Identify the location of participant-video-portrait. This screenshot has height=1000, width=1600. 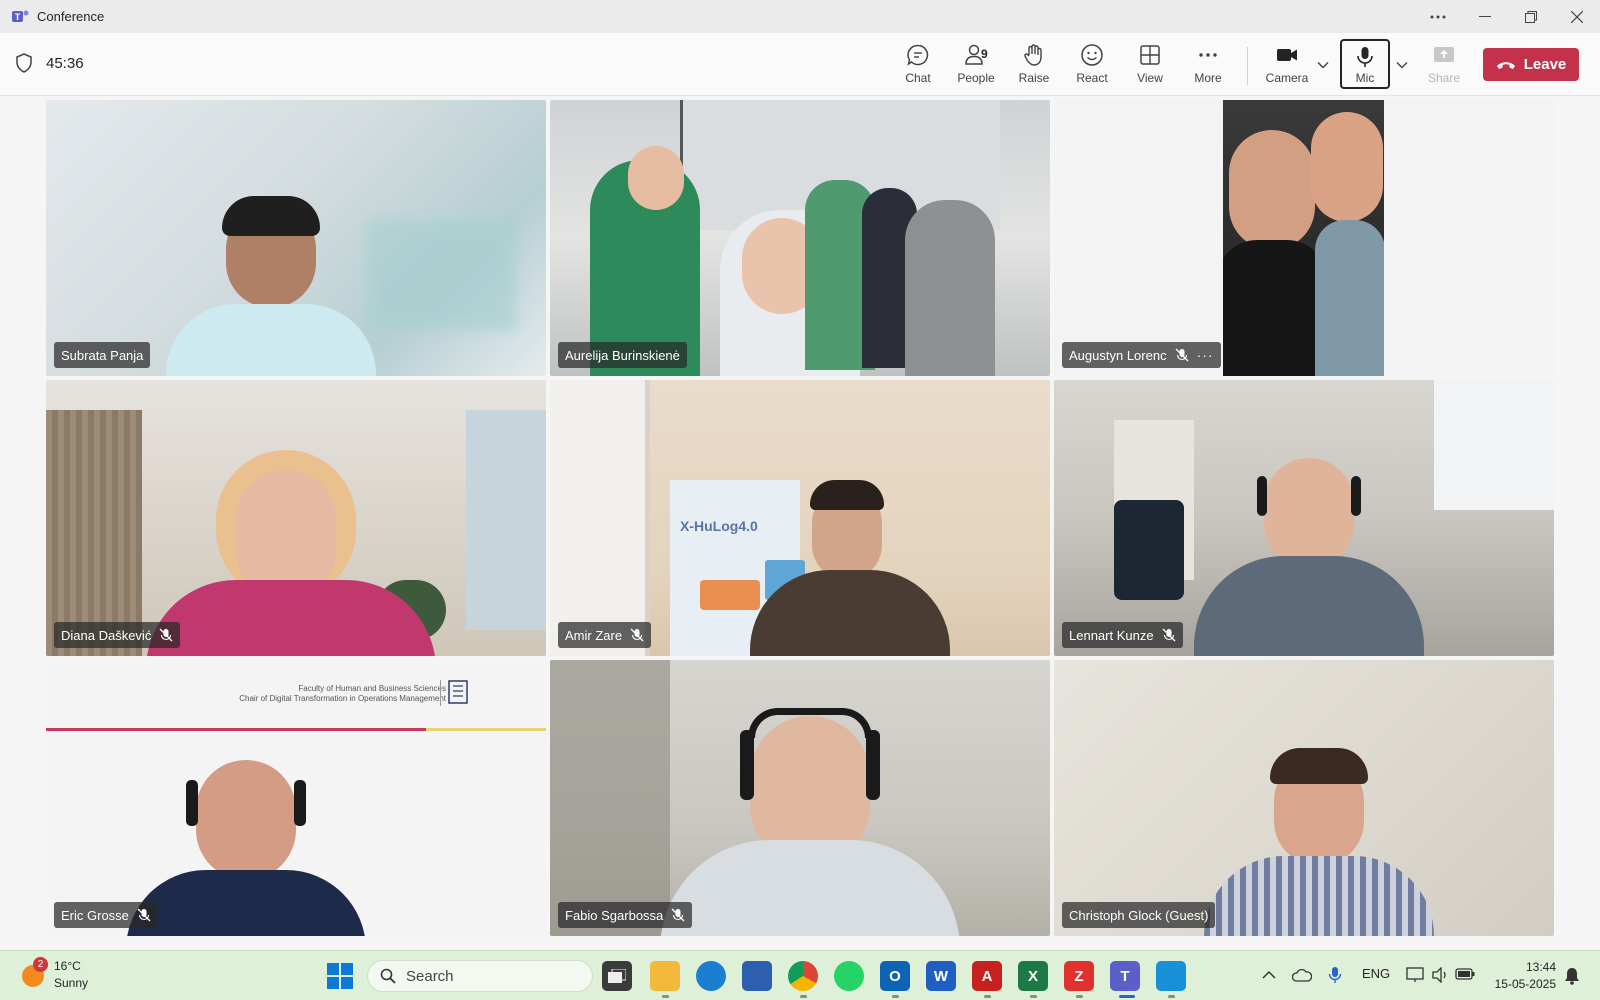
(1303, 238).